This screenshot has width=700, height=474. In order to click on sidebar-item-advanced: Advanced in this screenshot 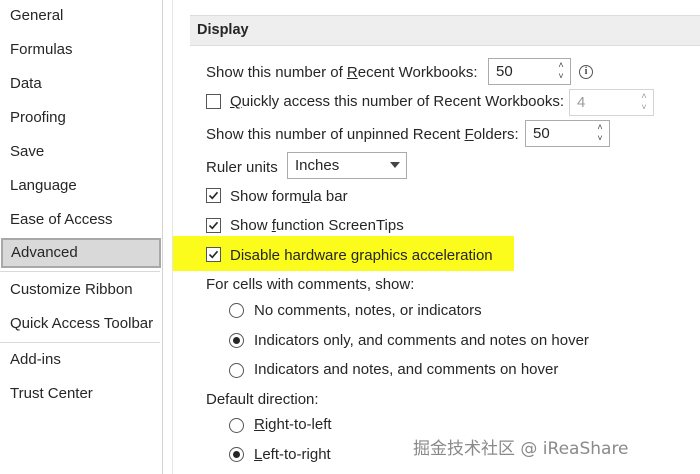, I will do `click(81, 253)`.